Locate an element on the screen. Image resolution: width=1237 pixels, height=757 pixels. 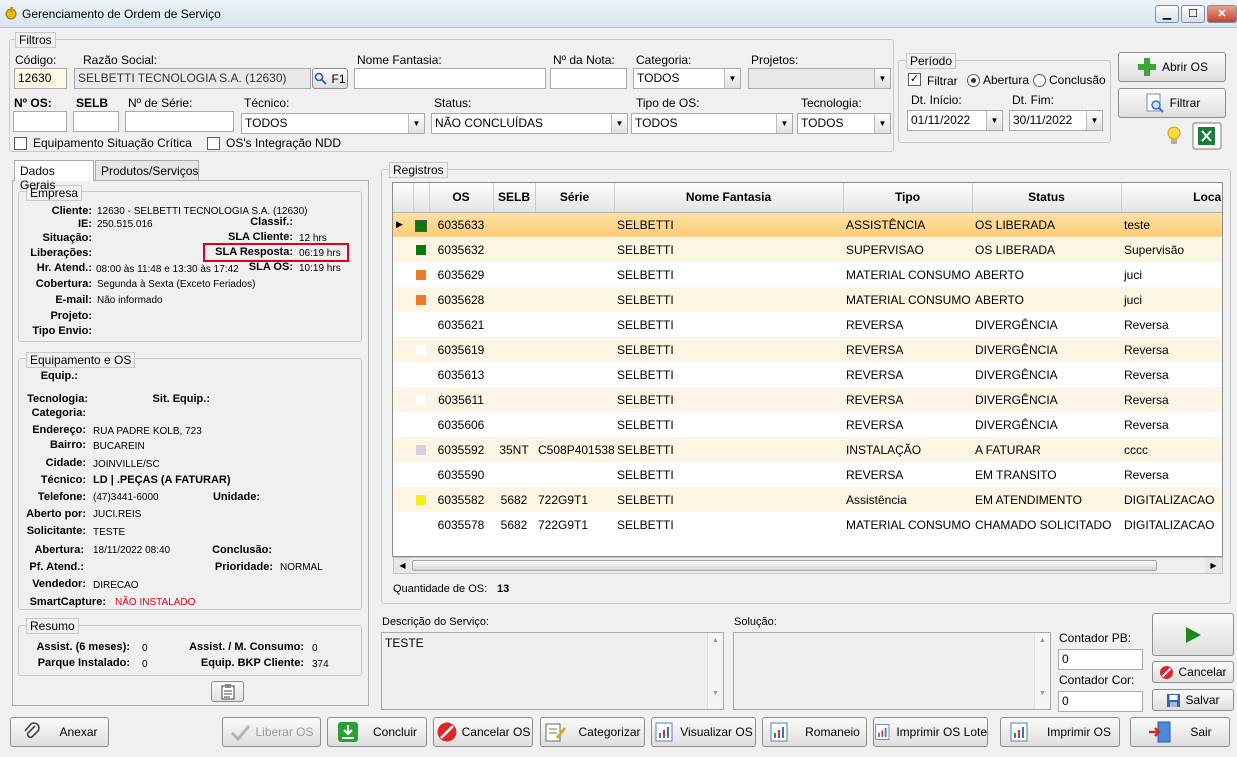
cancelar-os-button: Cancelar OS is located at coordinates (483, 732).